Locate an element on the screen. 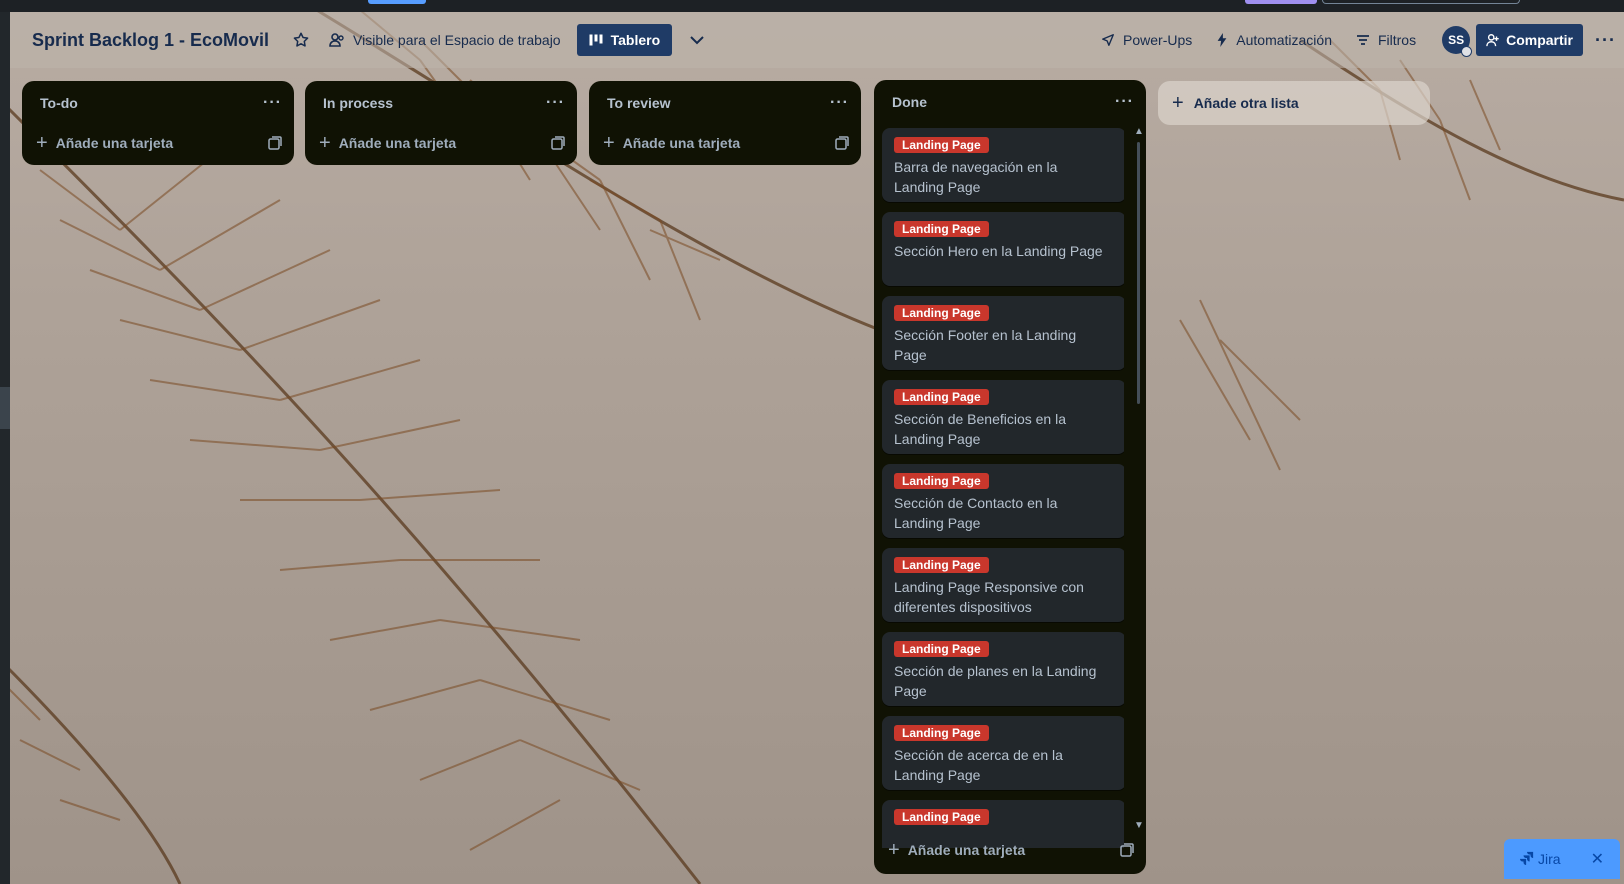 The height and width of the screenshot is (884, 1624). list-title: To review is located at coordinates (639, 103).